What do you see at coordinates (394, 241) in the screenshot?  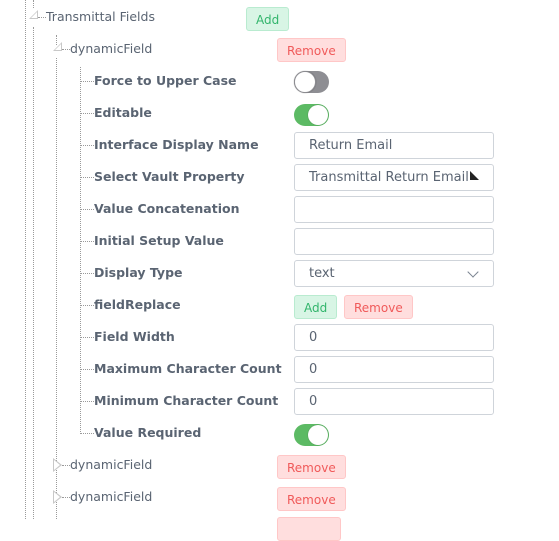 I see `initial-setup-value-input` at bounding box center [394, 241].